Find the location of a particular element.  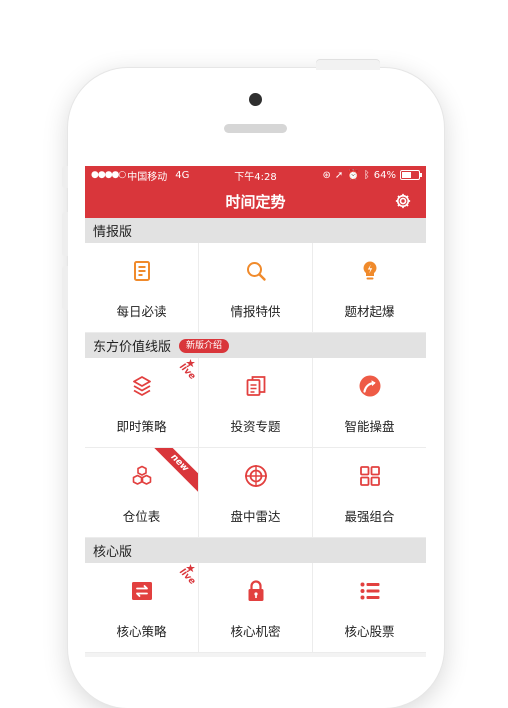

menu-item-intel-special: 情报特供 is located at coordinates (256, 288).